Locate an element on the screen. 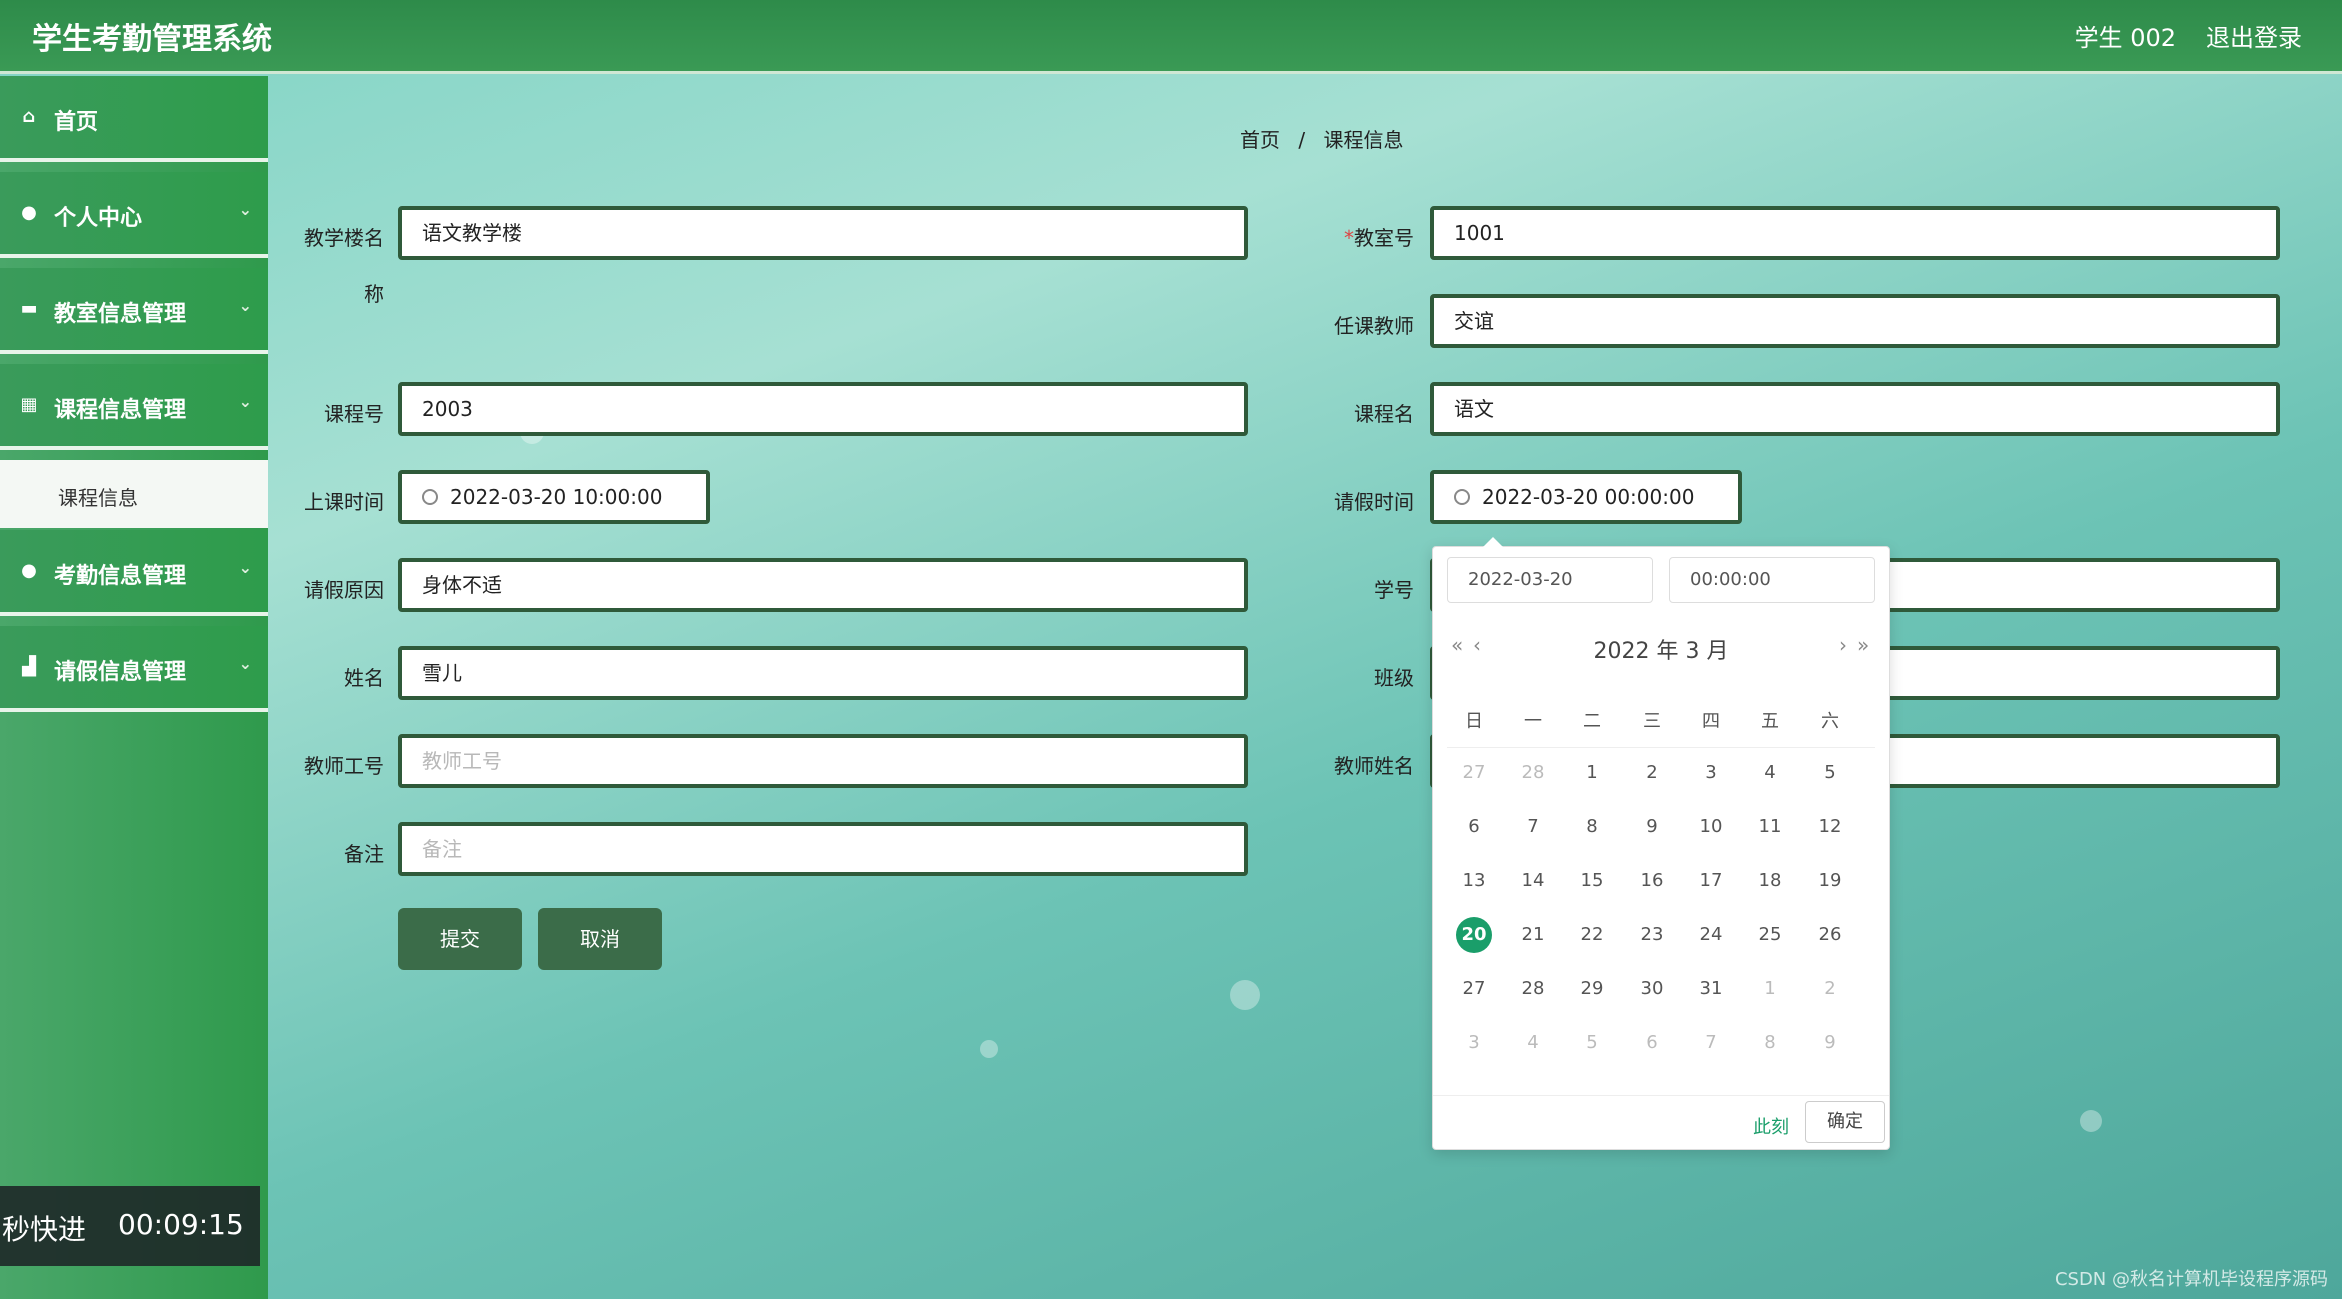  grid-icon: ▦ is located at coordinates (29, 404).